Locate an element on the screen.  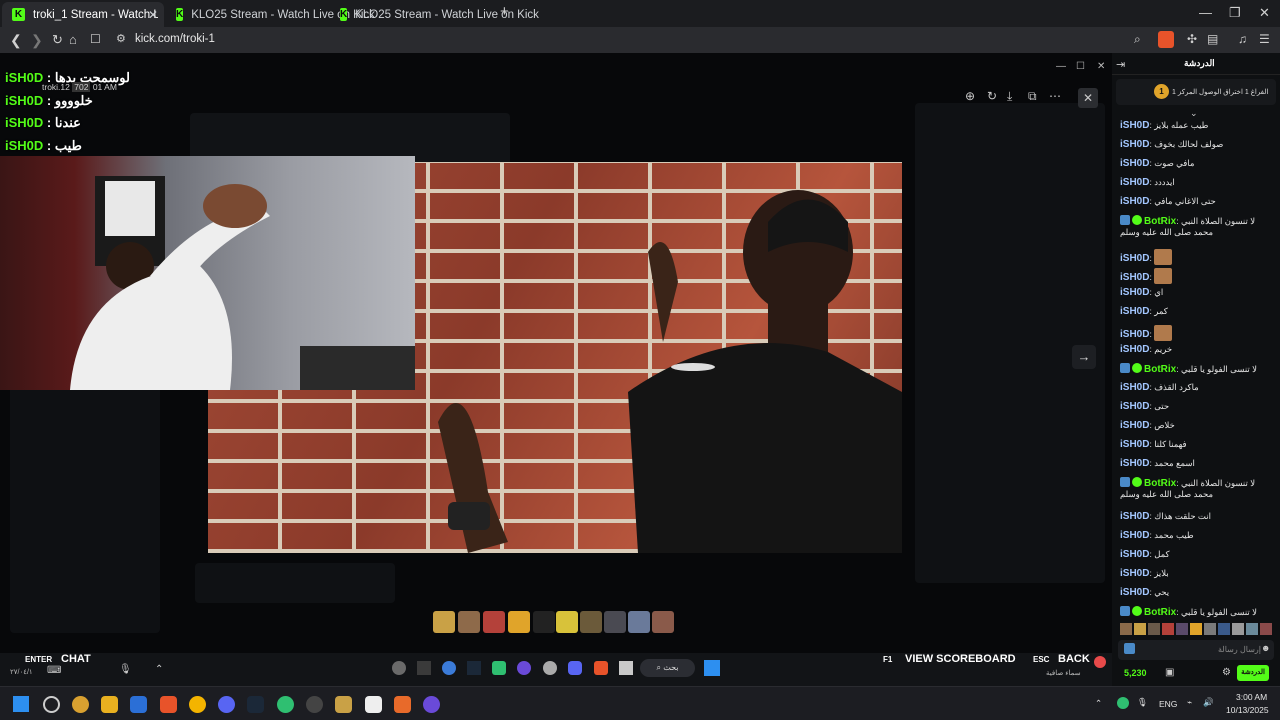
brave-shield-icon is located at coordinates (1166, 39).